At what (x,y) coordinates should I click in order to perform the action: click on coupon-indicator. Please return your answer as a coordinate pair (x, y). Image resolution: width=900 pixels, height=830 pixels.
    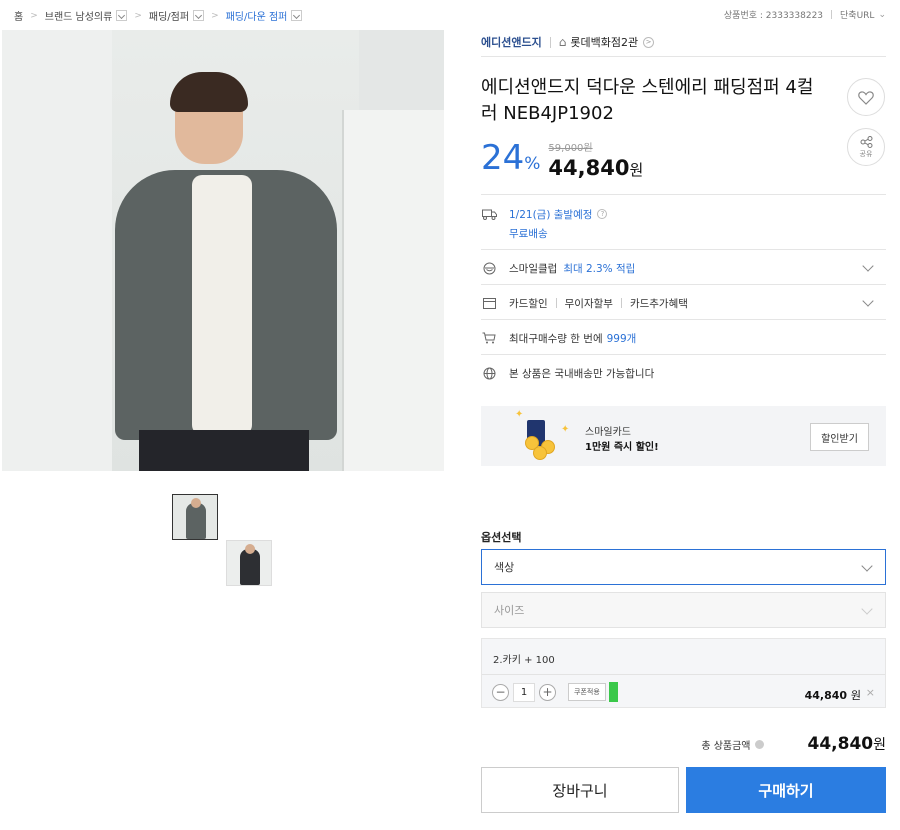
    Looking at the image, I should click on (613, 692).